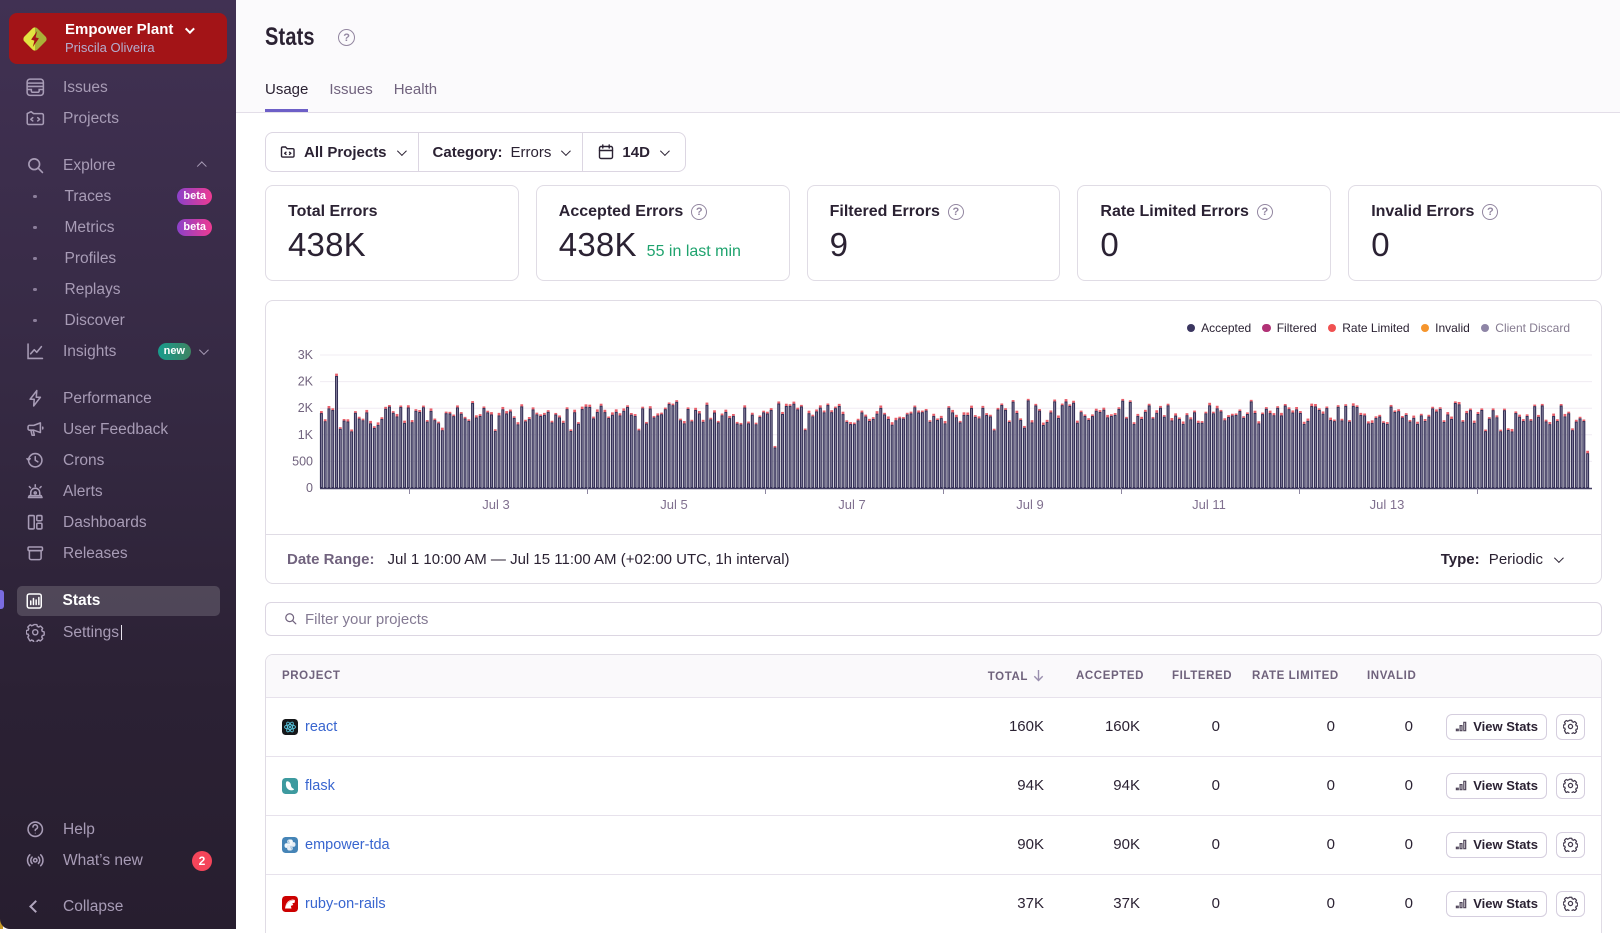 This screenshot has height=933, width=1620. Describe the element at coordinates (309, 488) in the screenshot. I see `svg-text: 0` at that location.